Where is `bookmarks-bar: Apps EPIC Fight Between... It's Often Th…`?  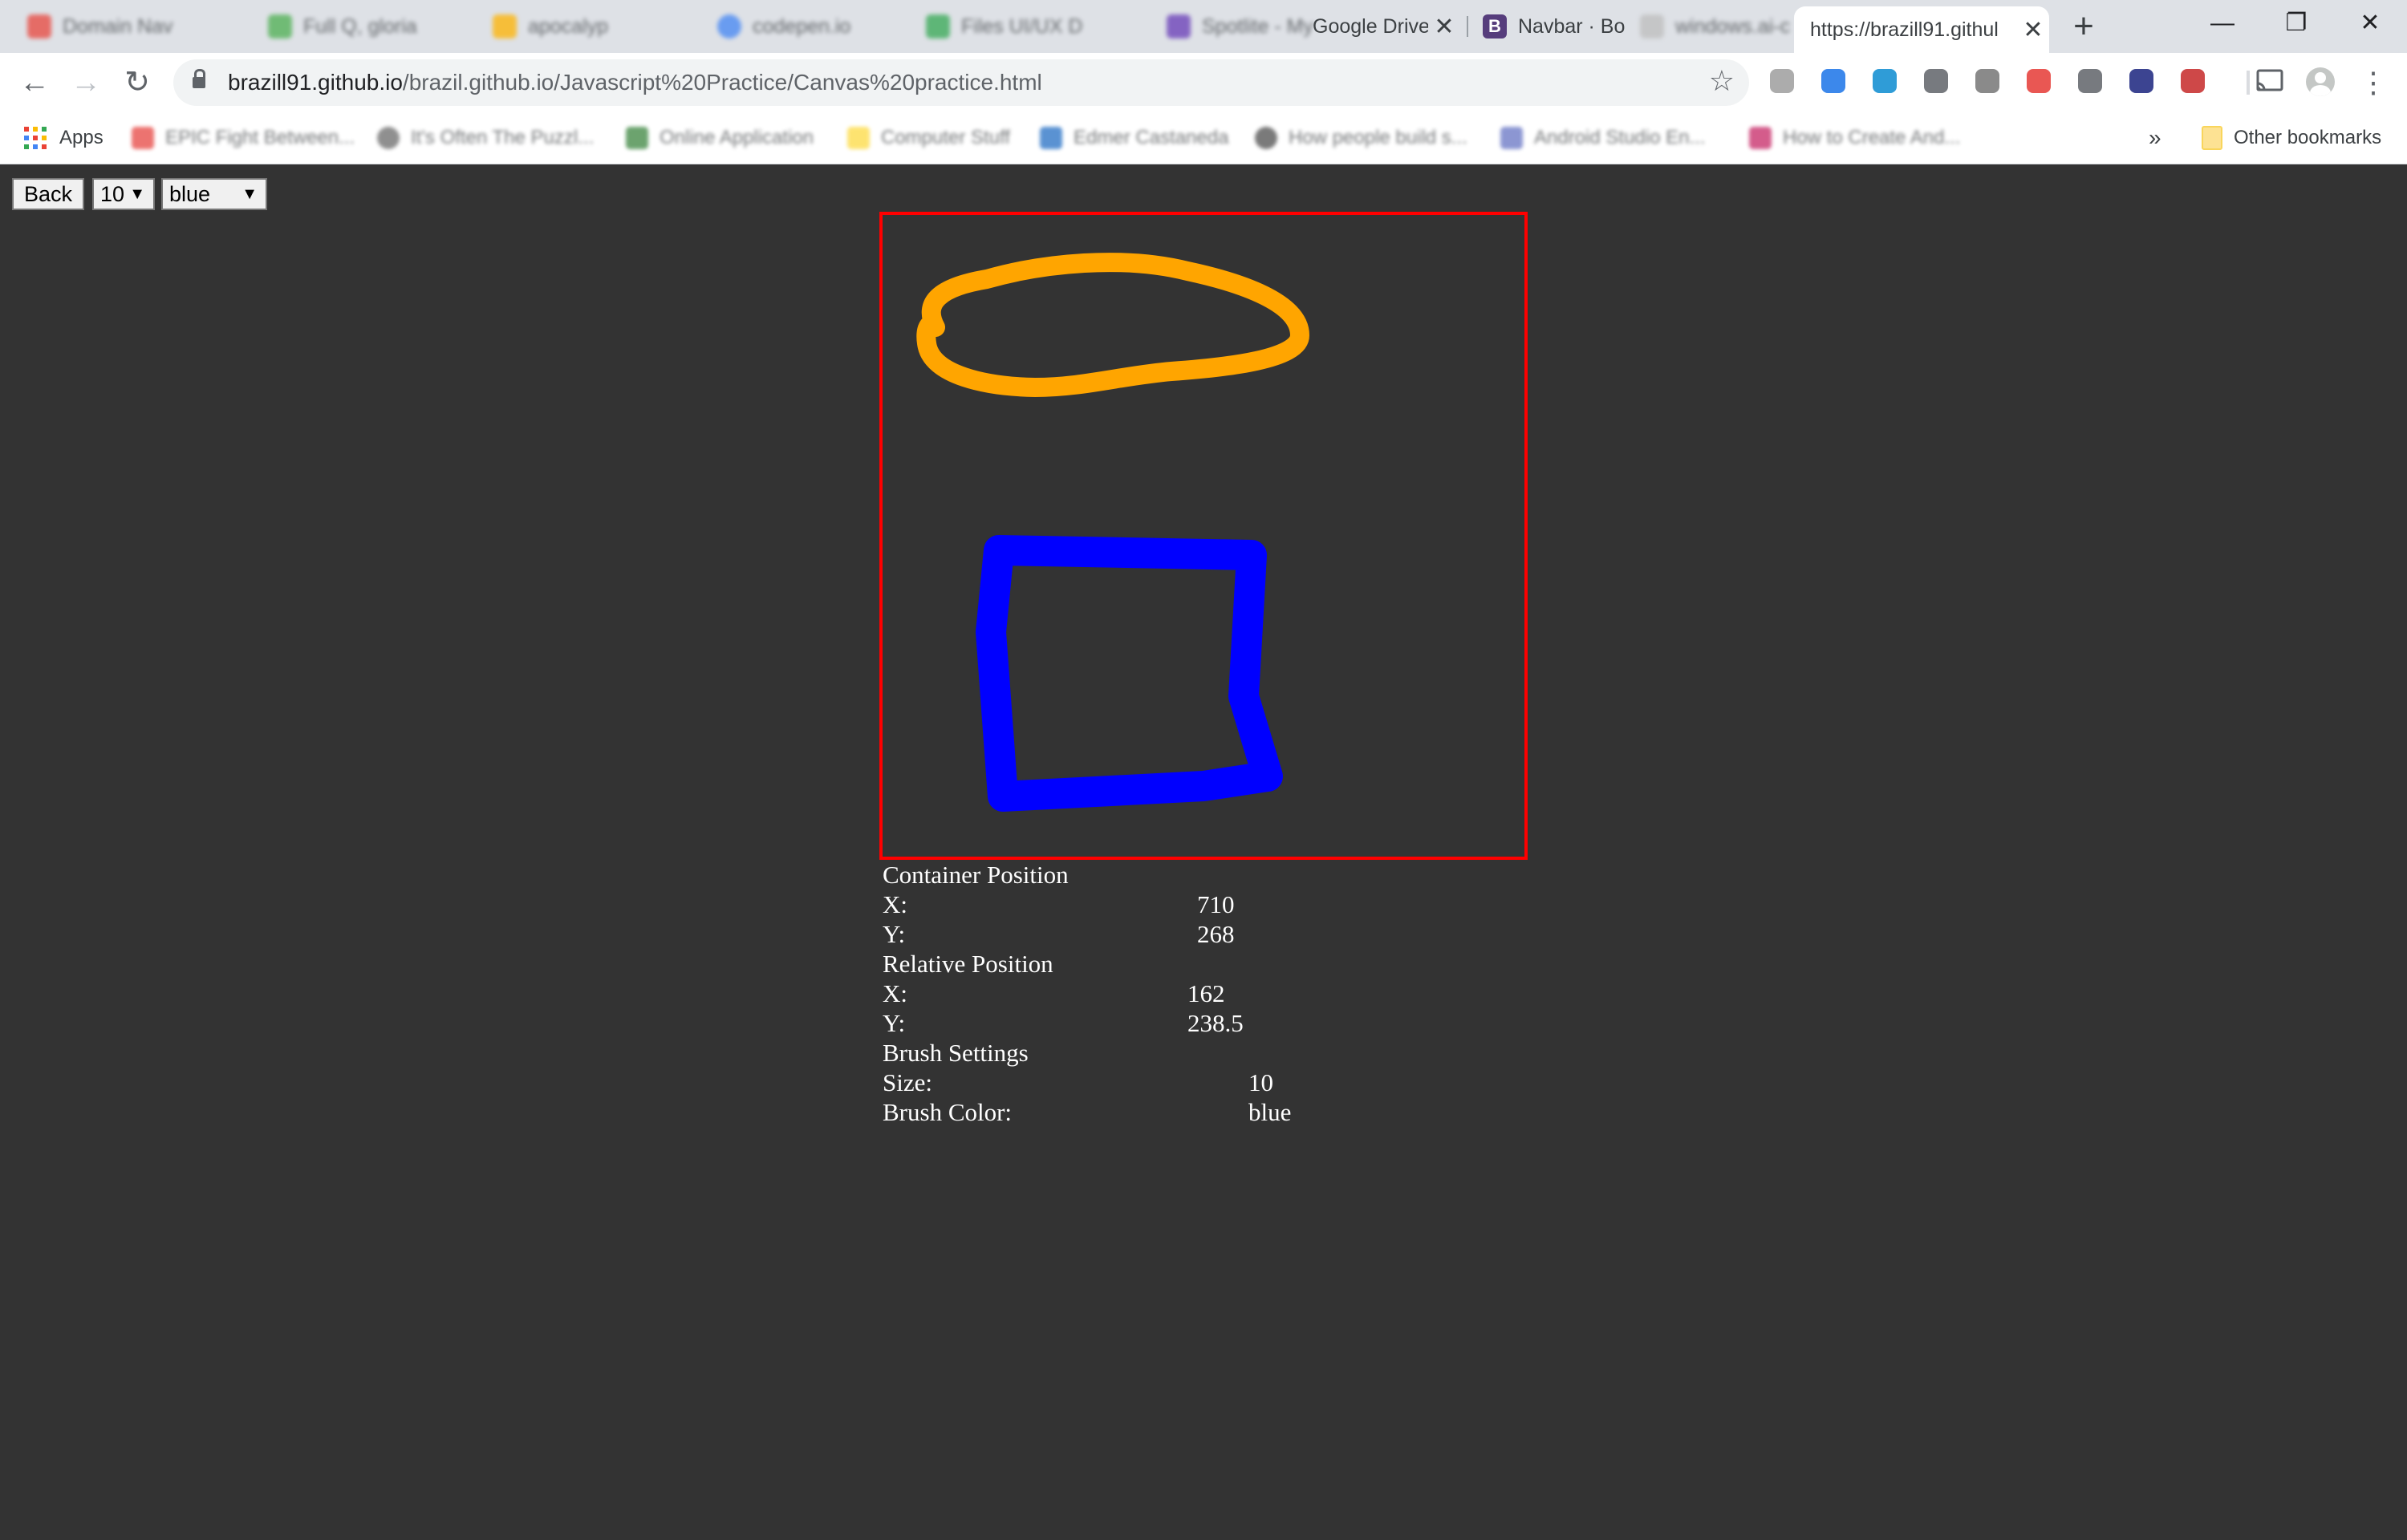
bookmarks-bar: Apps EPIC Fight Between... It's Often Th… is located at coordinates (1203, 138).